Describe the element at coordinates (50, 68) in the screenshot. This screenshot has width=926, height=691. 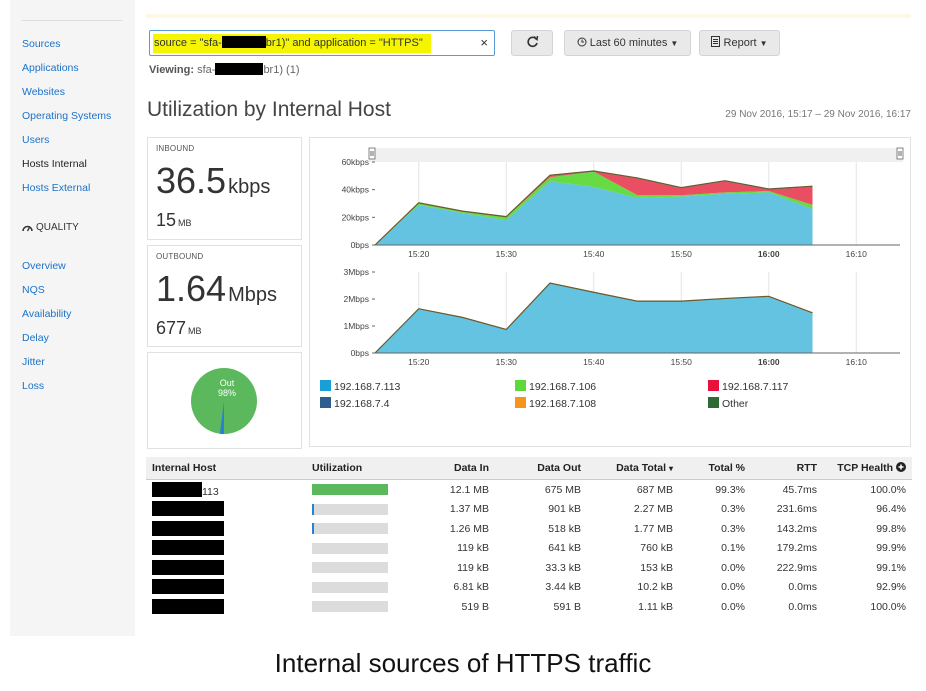
I see `sidebar-item-applications: Applications` at that location.